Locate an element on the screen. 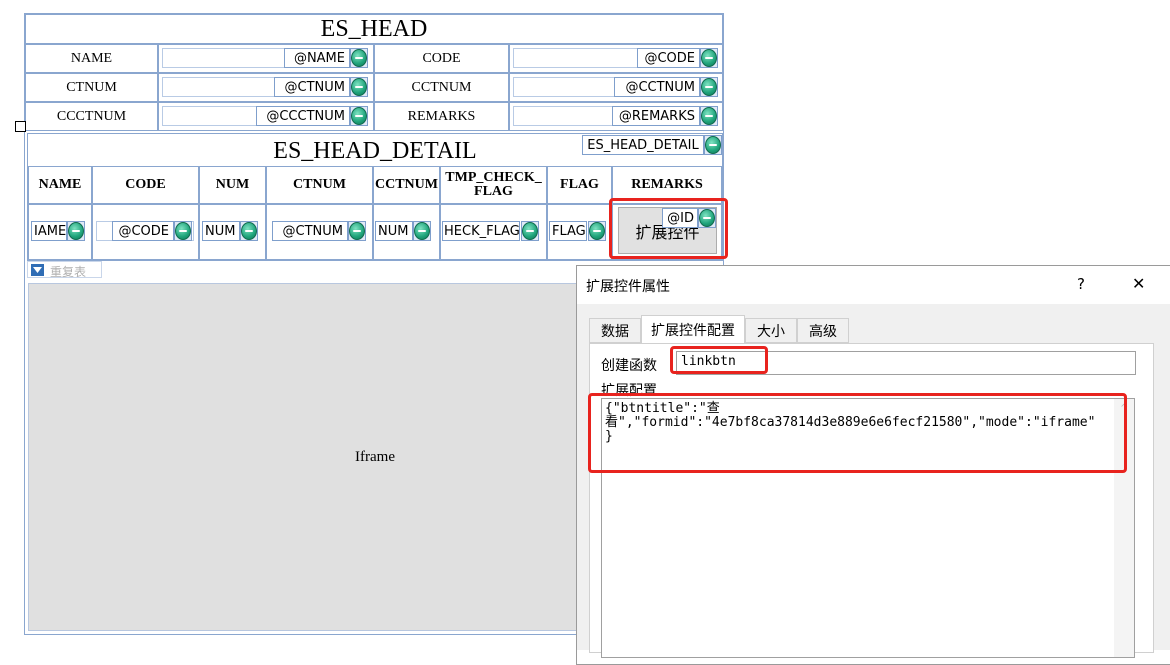  form-title-text: ES_HEAD is located at coordinates (374, 28).